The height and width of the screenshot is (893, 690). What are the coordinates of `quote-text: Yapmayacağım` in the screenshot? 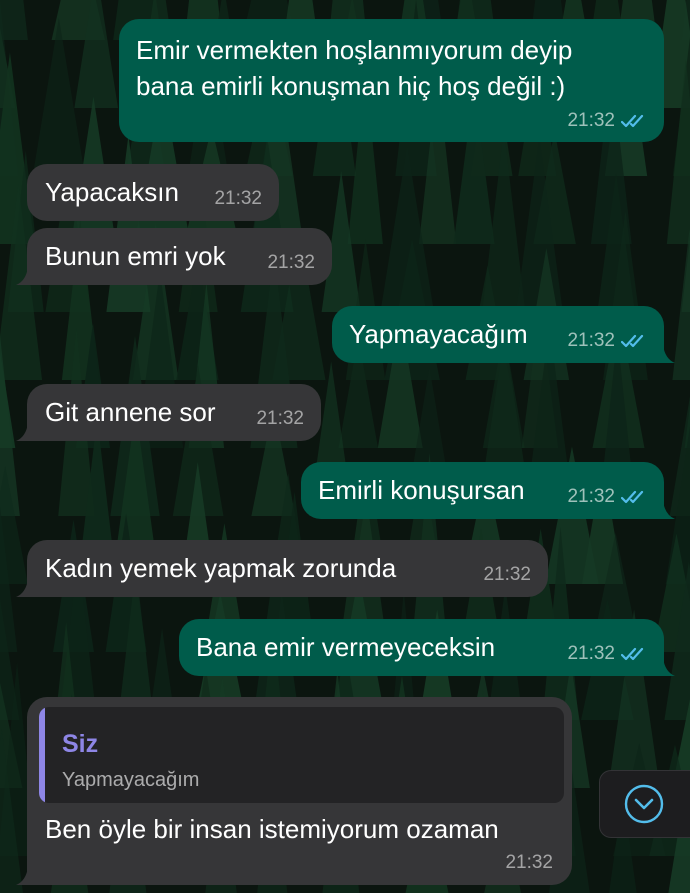 It's located at (131, 780).